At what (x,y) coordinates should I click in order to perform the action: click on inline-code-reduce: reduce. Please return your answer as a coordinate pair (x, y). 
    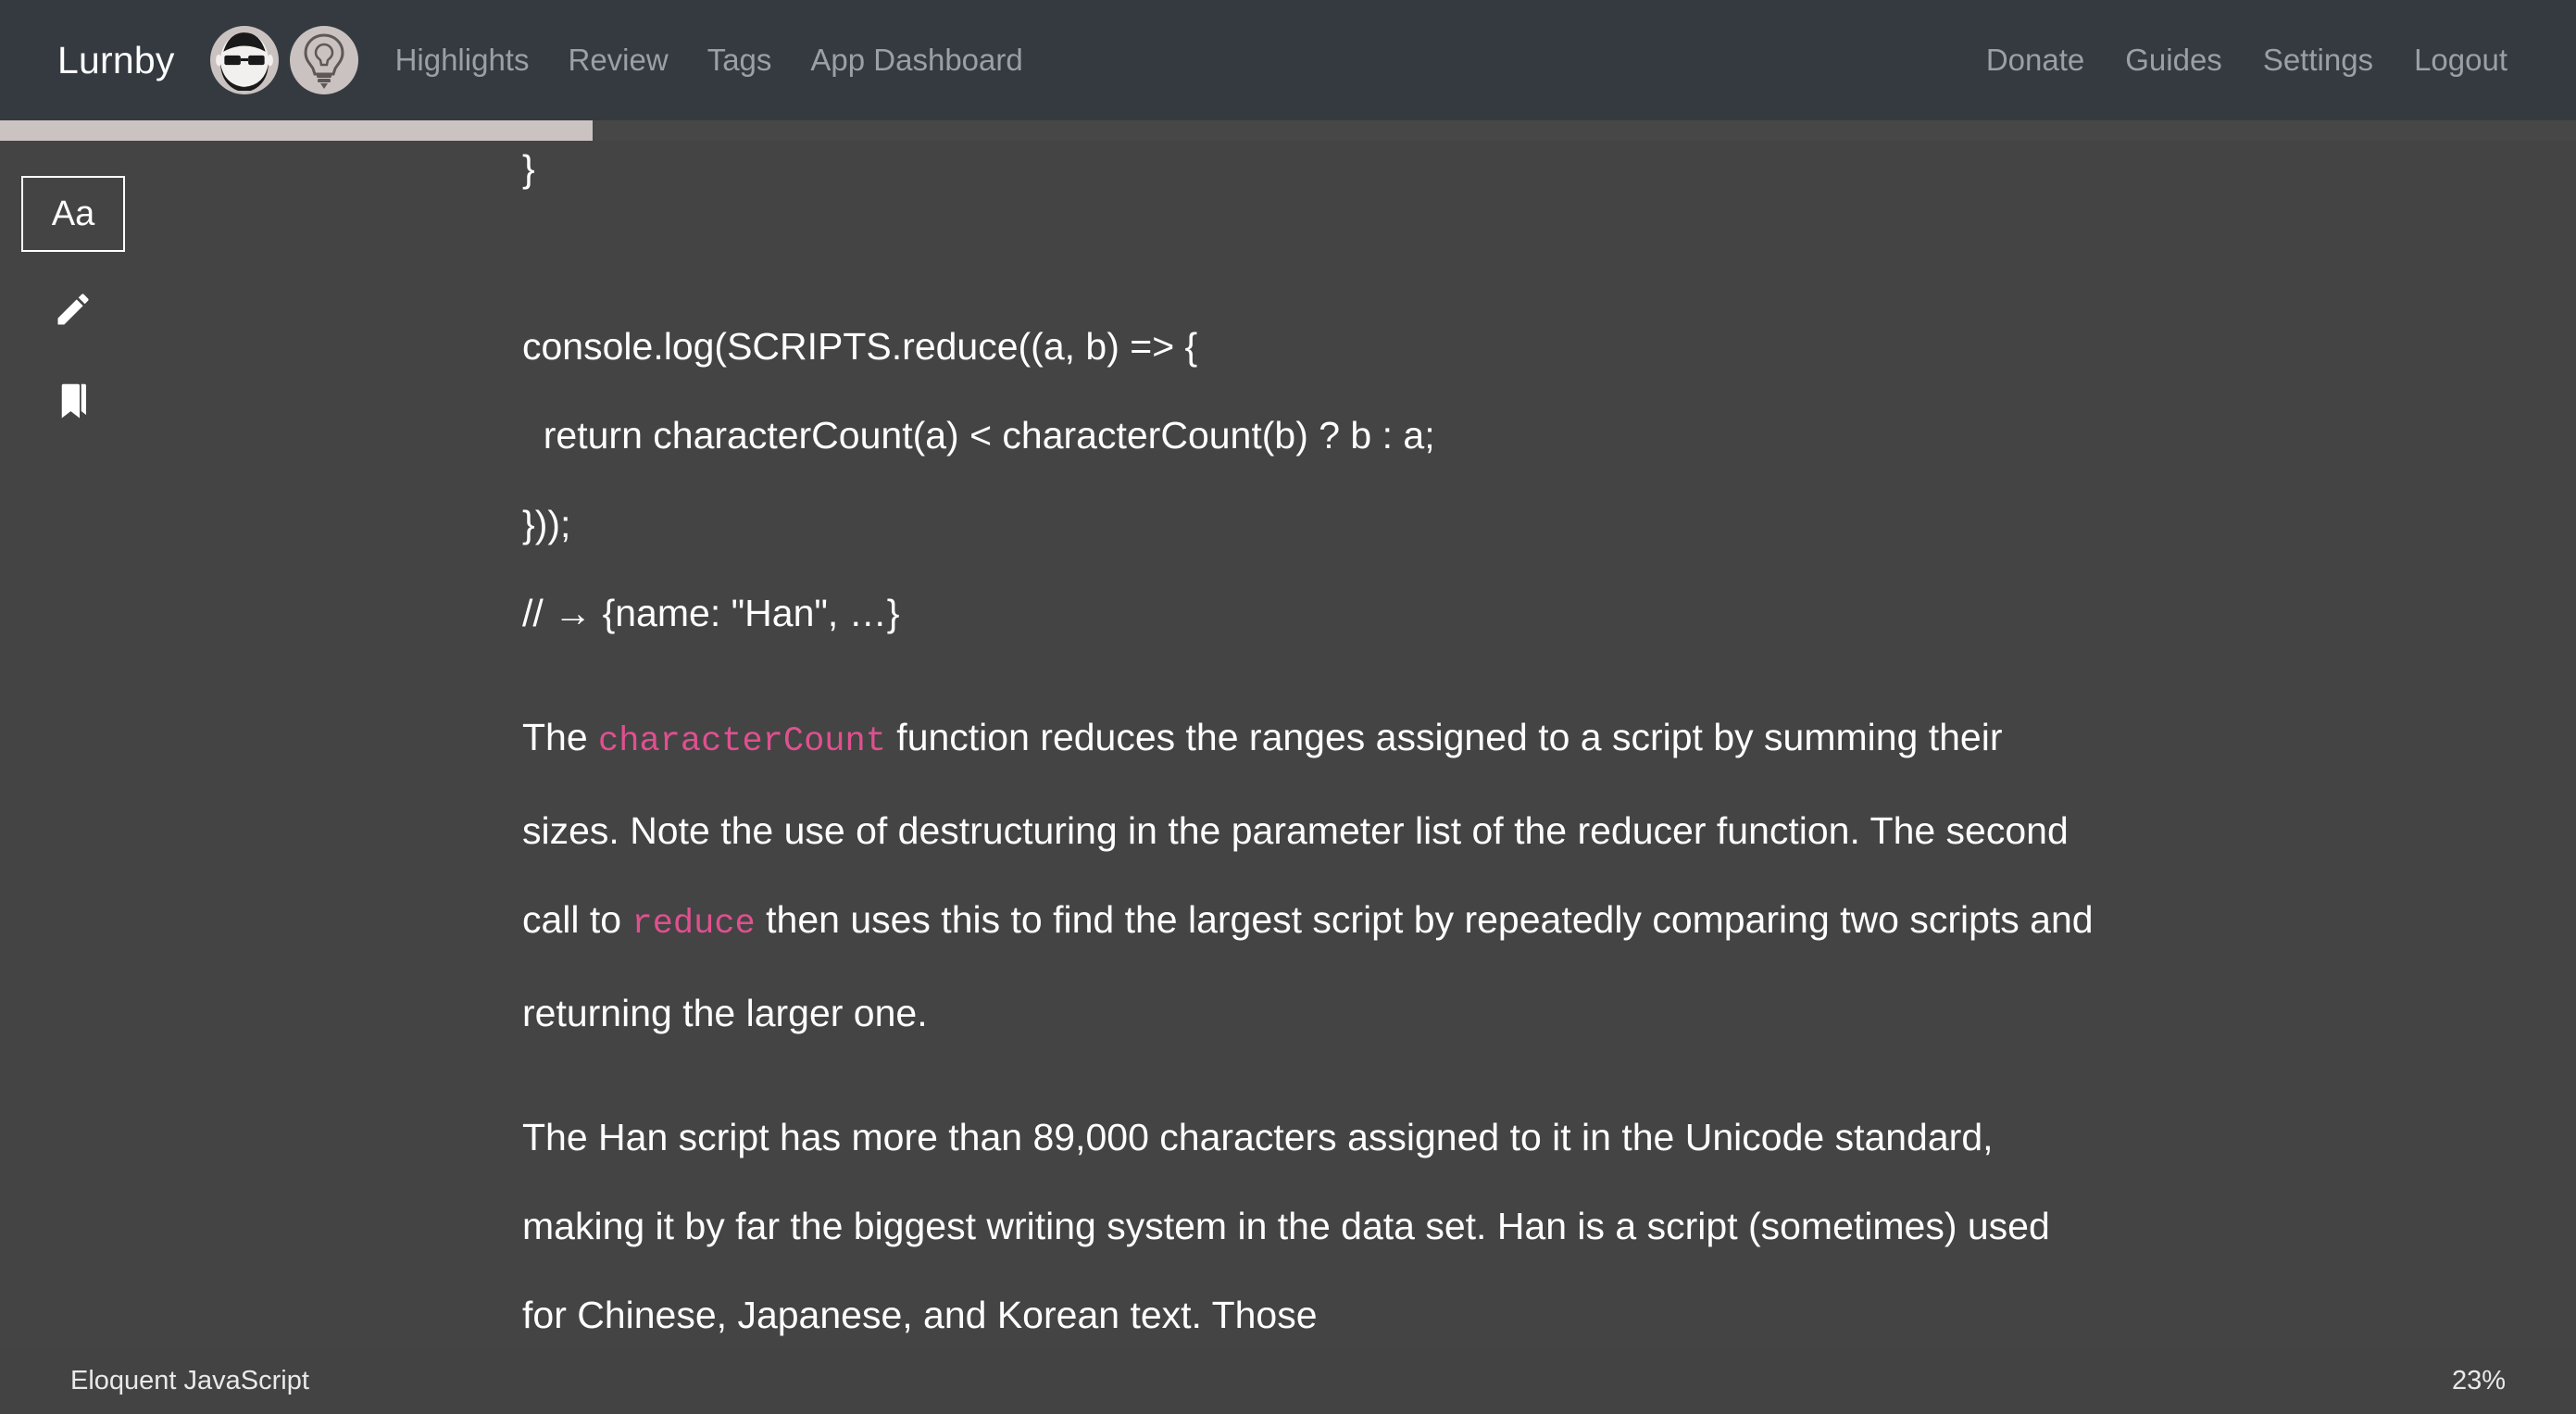
    Looking at the image, I should click on (694, 925).